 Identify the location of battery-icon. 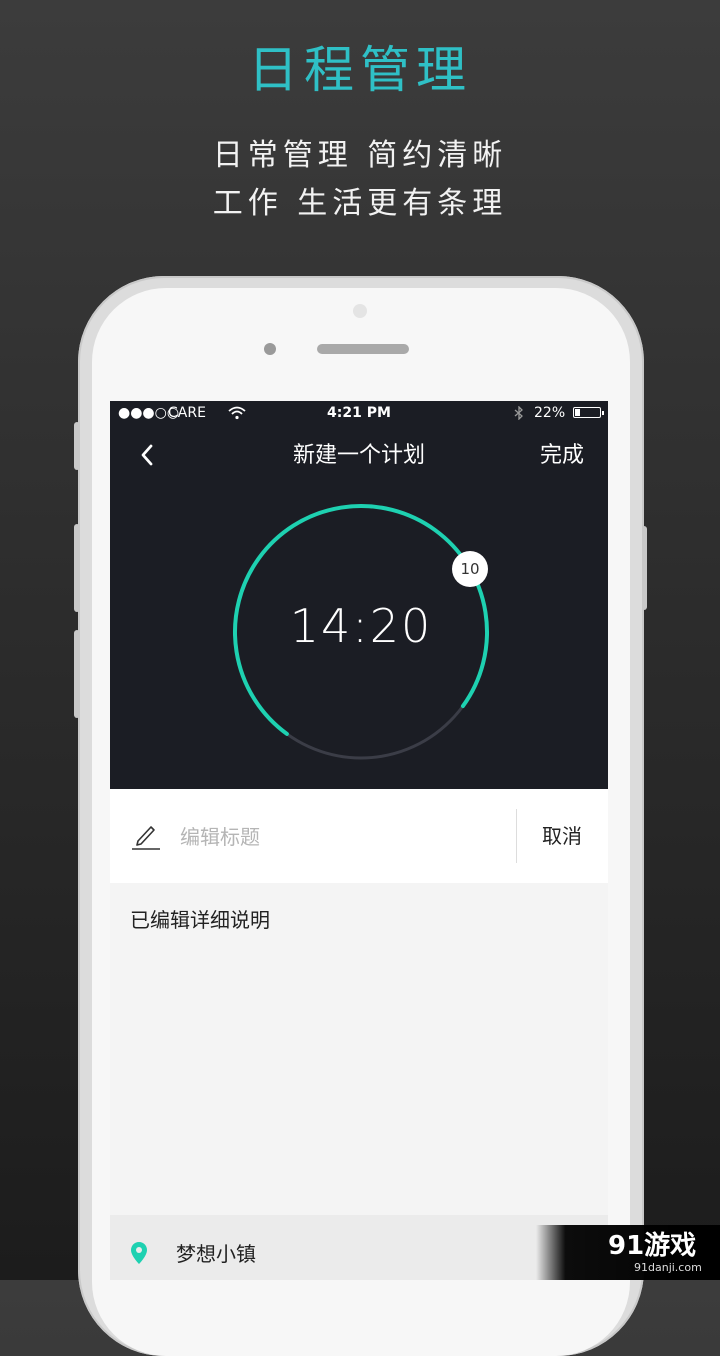
(588, 412).